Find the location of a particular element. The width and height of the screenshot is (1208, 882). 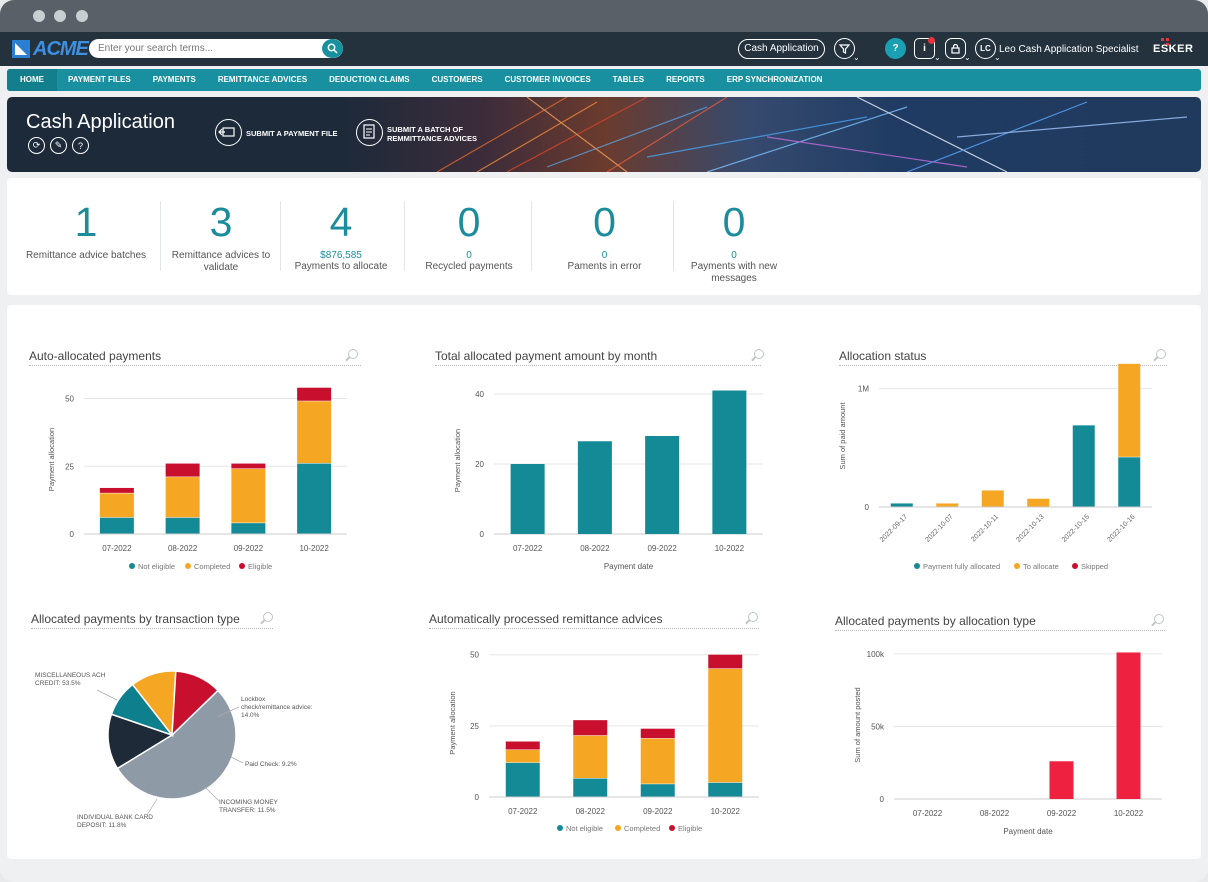

notification-badge is located at coordinates (931, 40).